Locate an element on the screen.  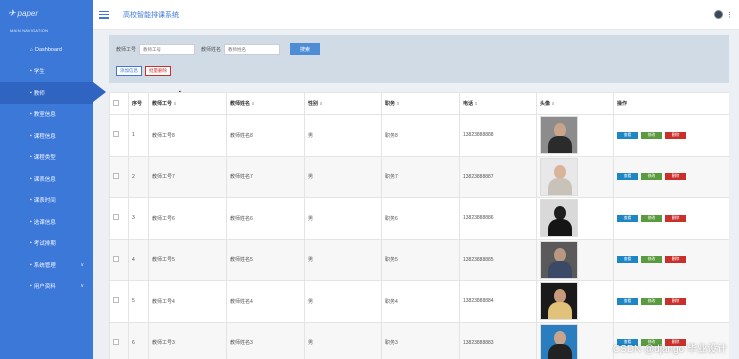
cell-phone: 13823888883 is located at coordinates (498, 340).